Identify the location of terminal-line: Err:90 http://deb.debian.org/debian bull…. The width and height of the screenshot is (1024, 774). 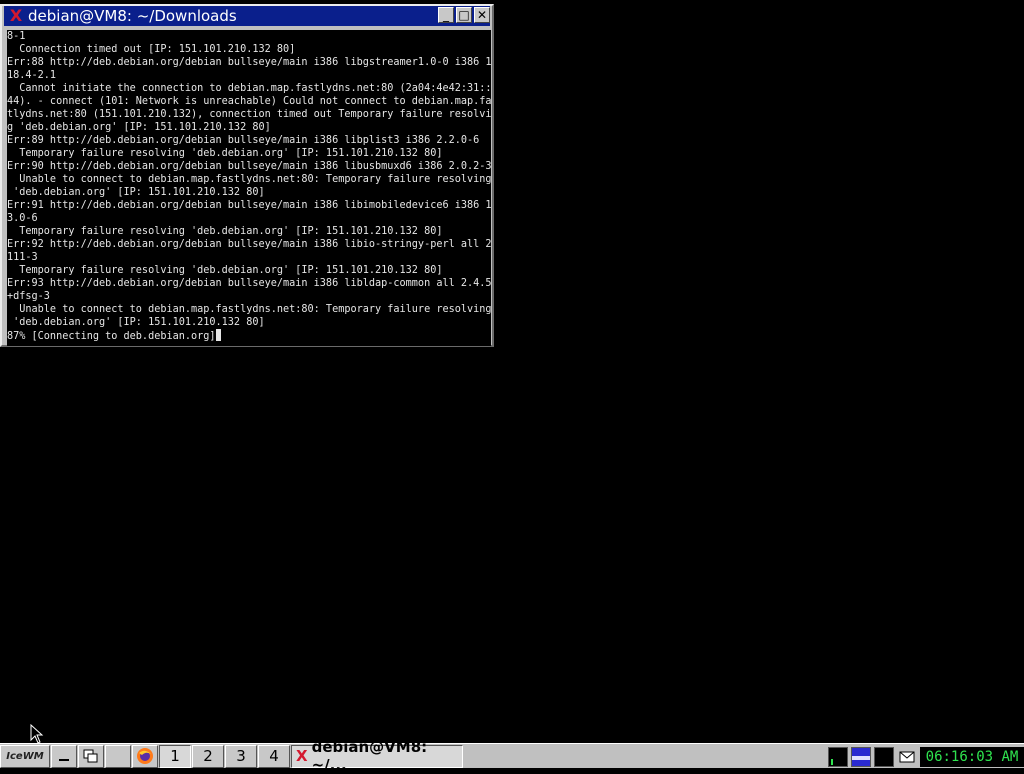
(249, 166).